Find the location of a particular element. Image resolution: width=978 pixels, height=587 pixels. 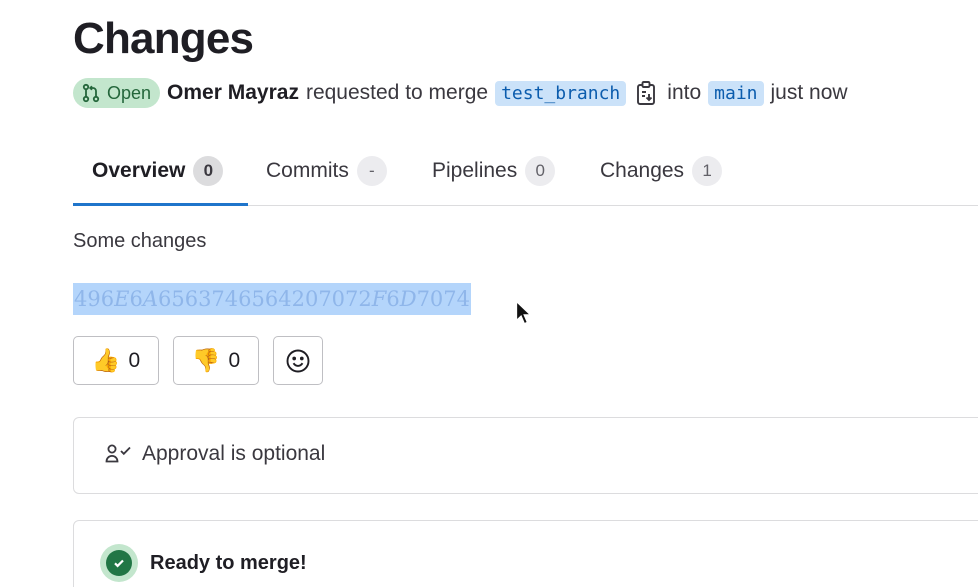

tab-label: Pipelines is located at coordinates (475, 170).